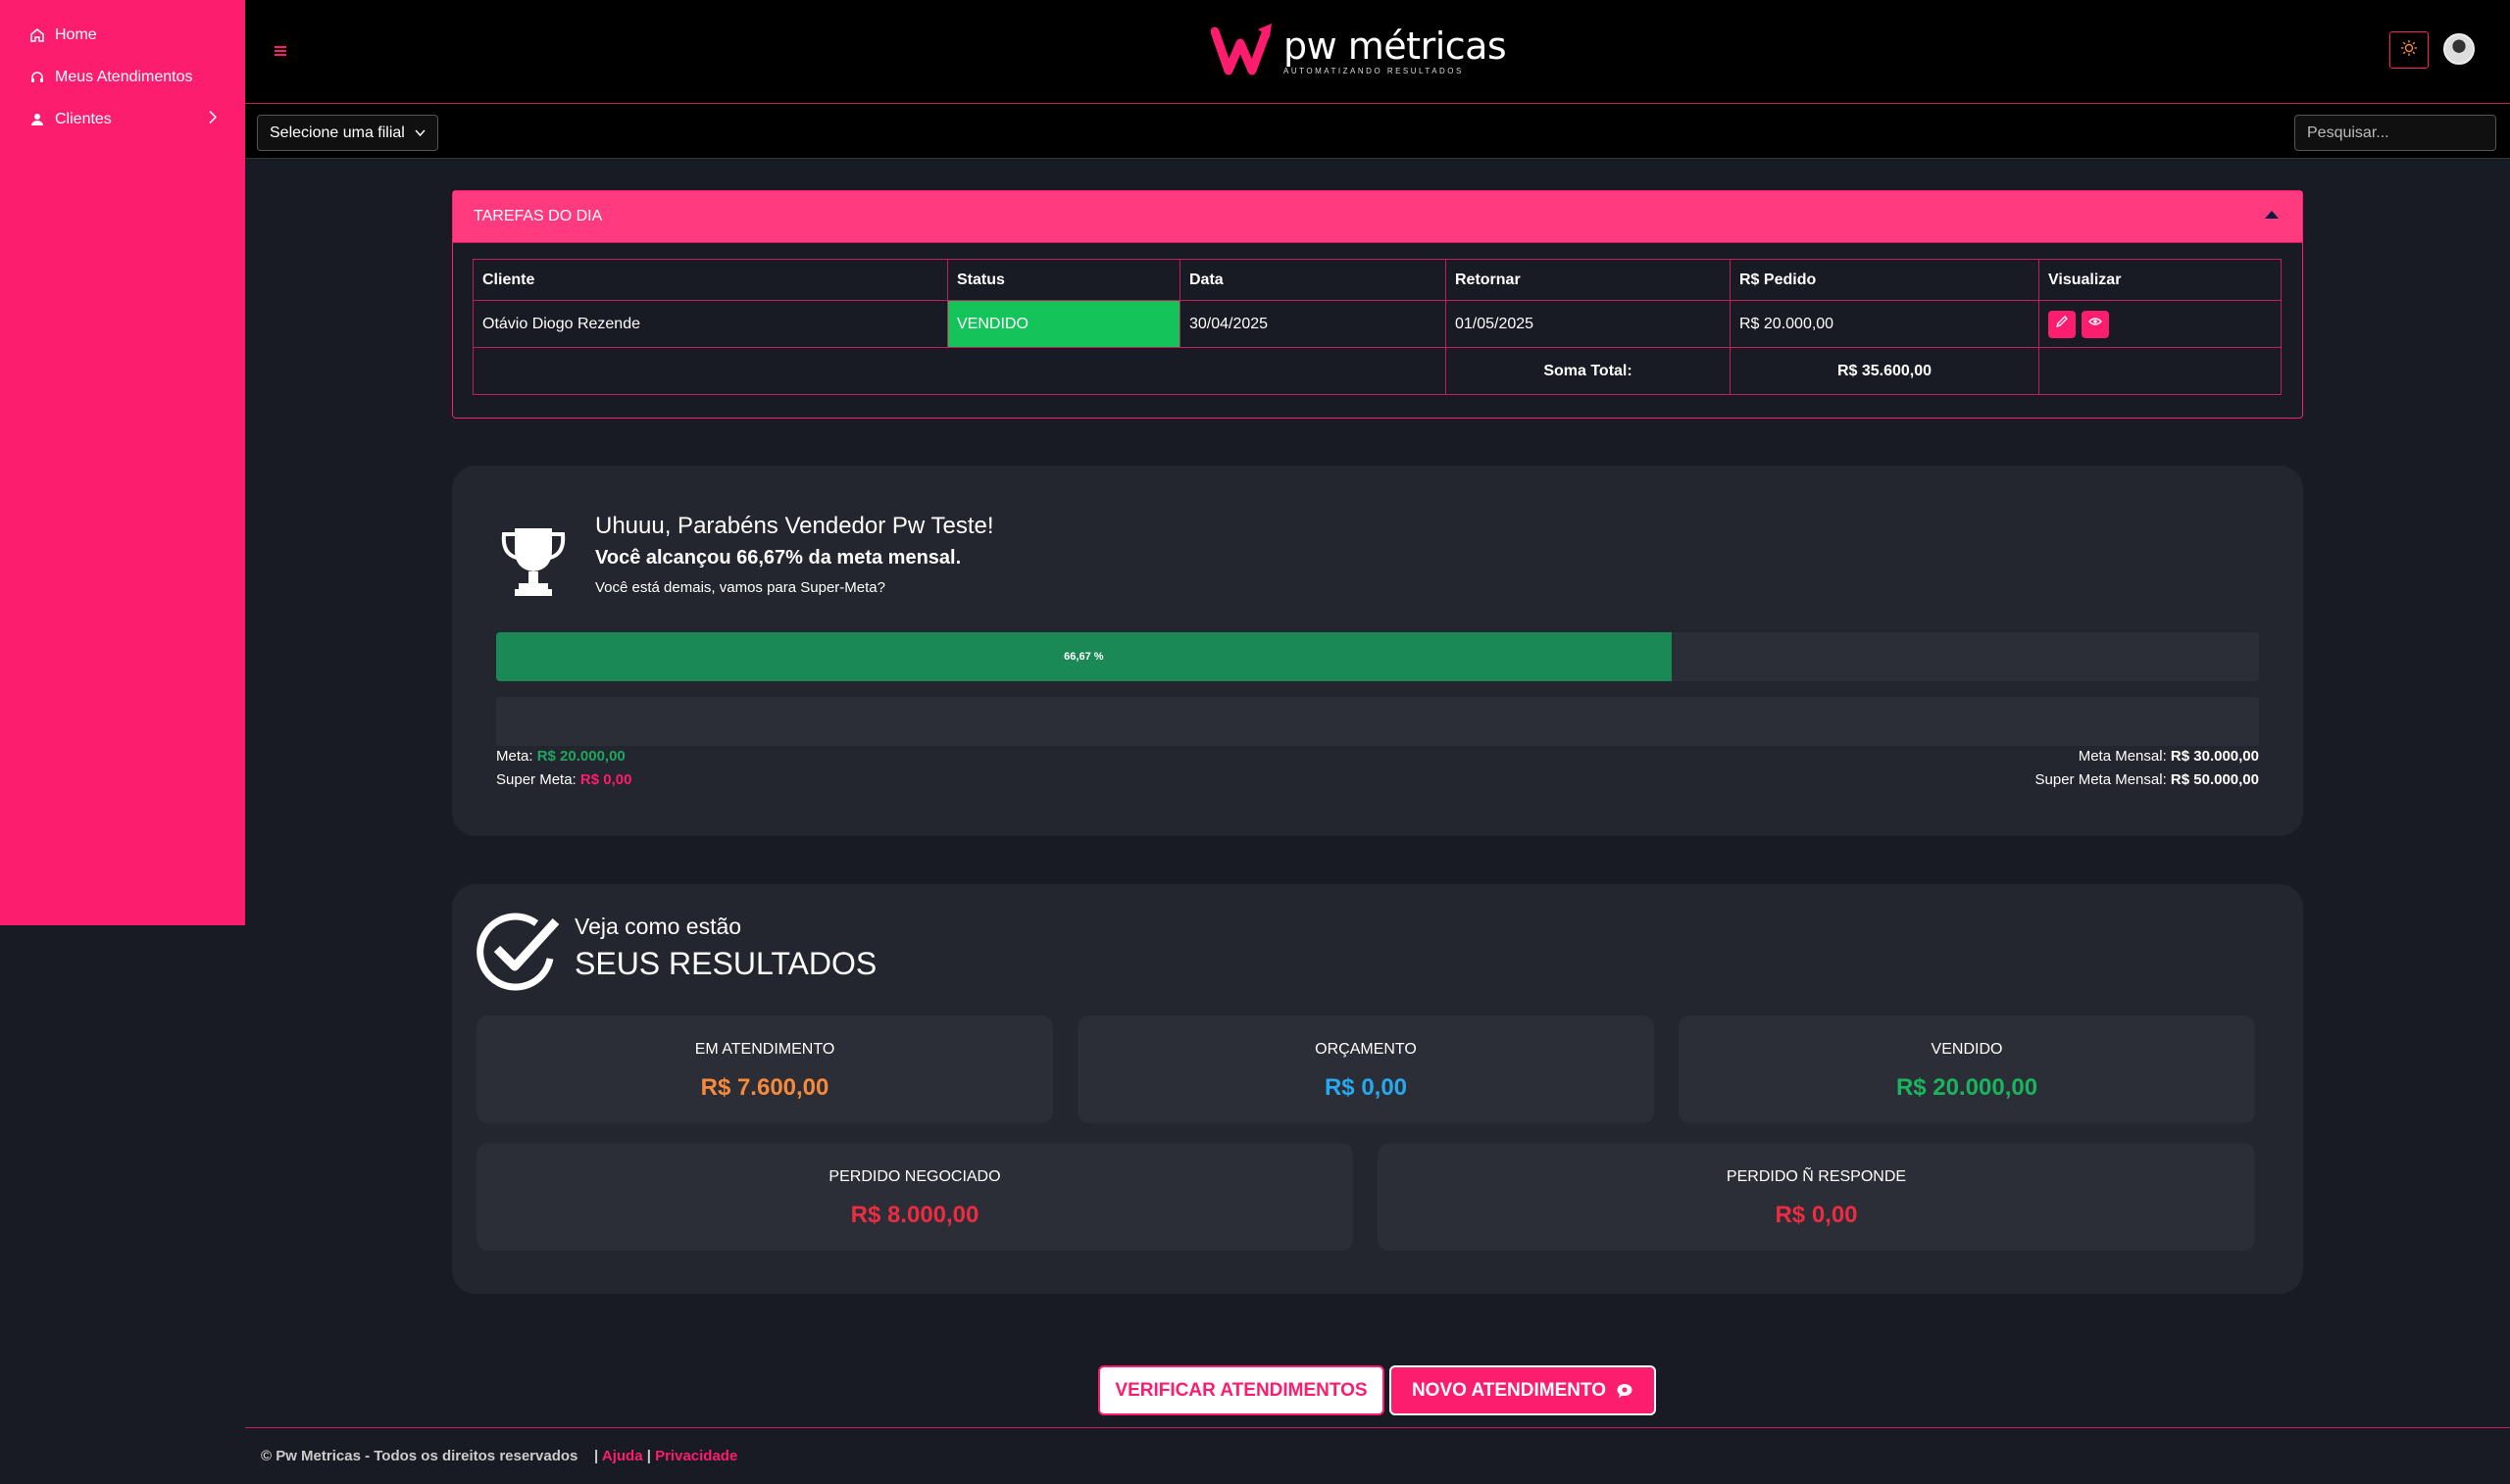 This screenshot has width=2510, height=1484. I want to click on view-button, so click(2095, 324).